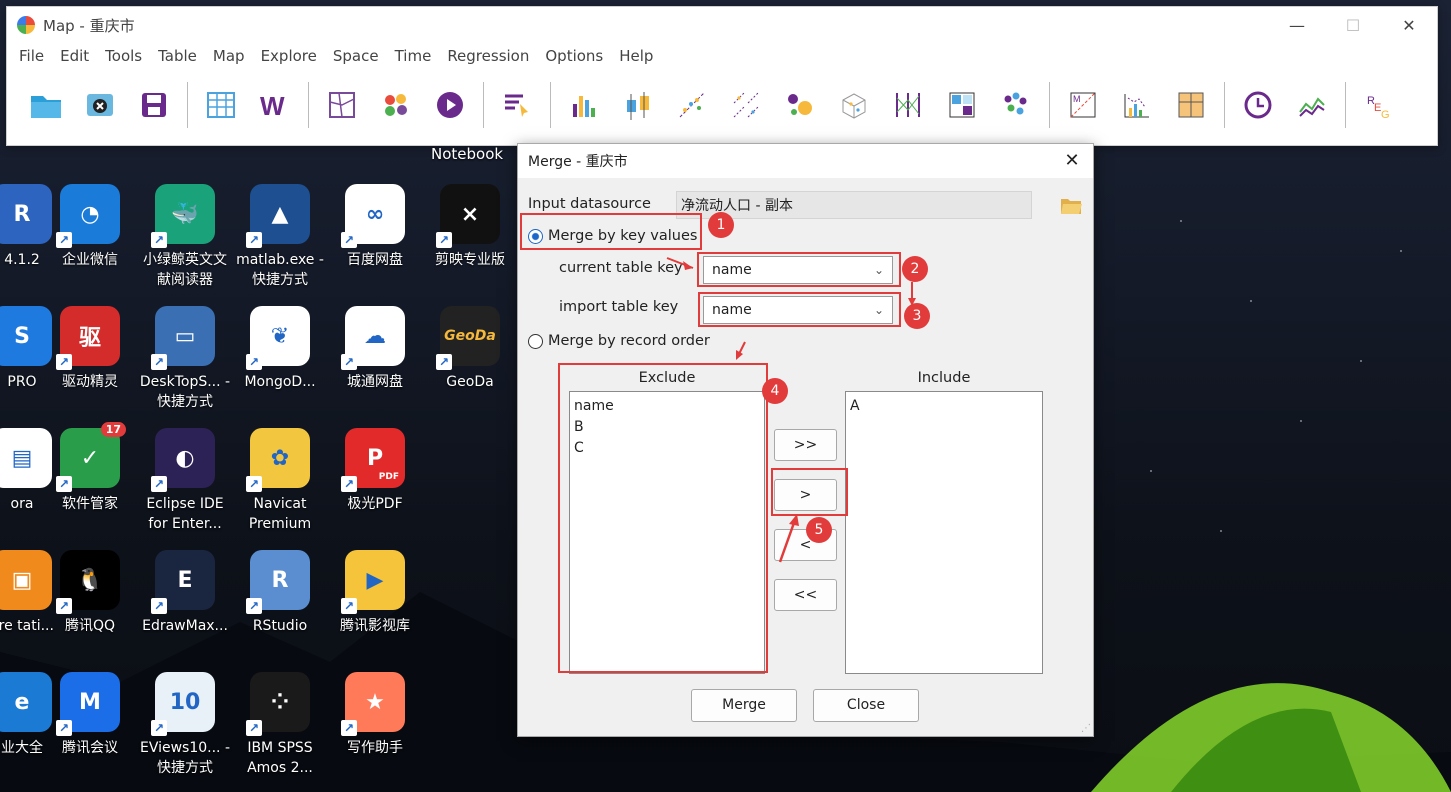  I want to click on desktop-screen-icon-glyph: ▭, so click(185, 336).